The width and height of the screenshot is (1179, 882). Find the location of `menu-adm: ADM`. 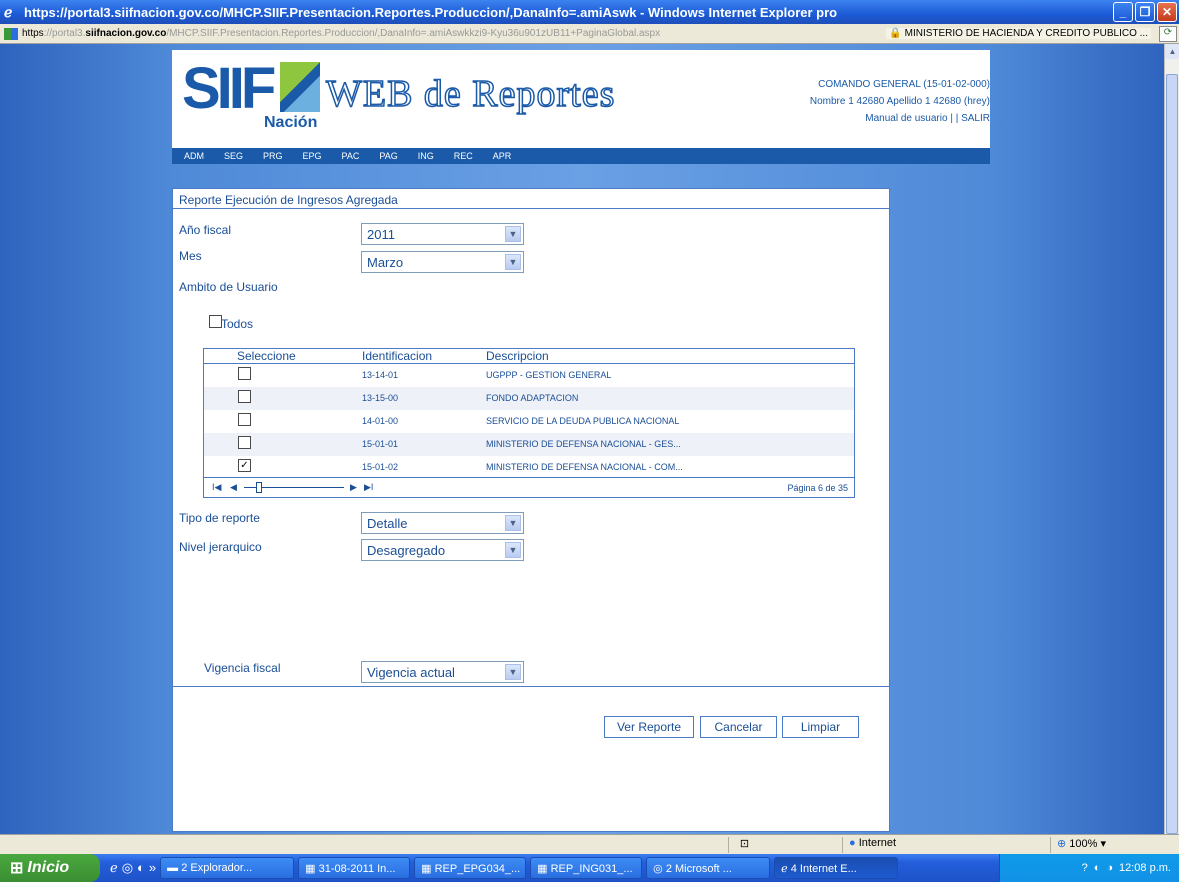

menu-adm: ADM is located at coordinates (194, 156).